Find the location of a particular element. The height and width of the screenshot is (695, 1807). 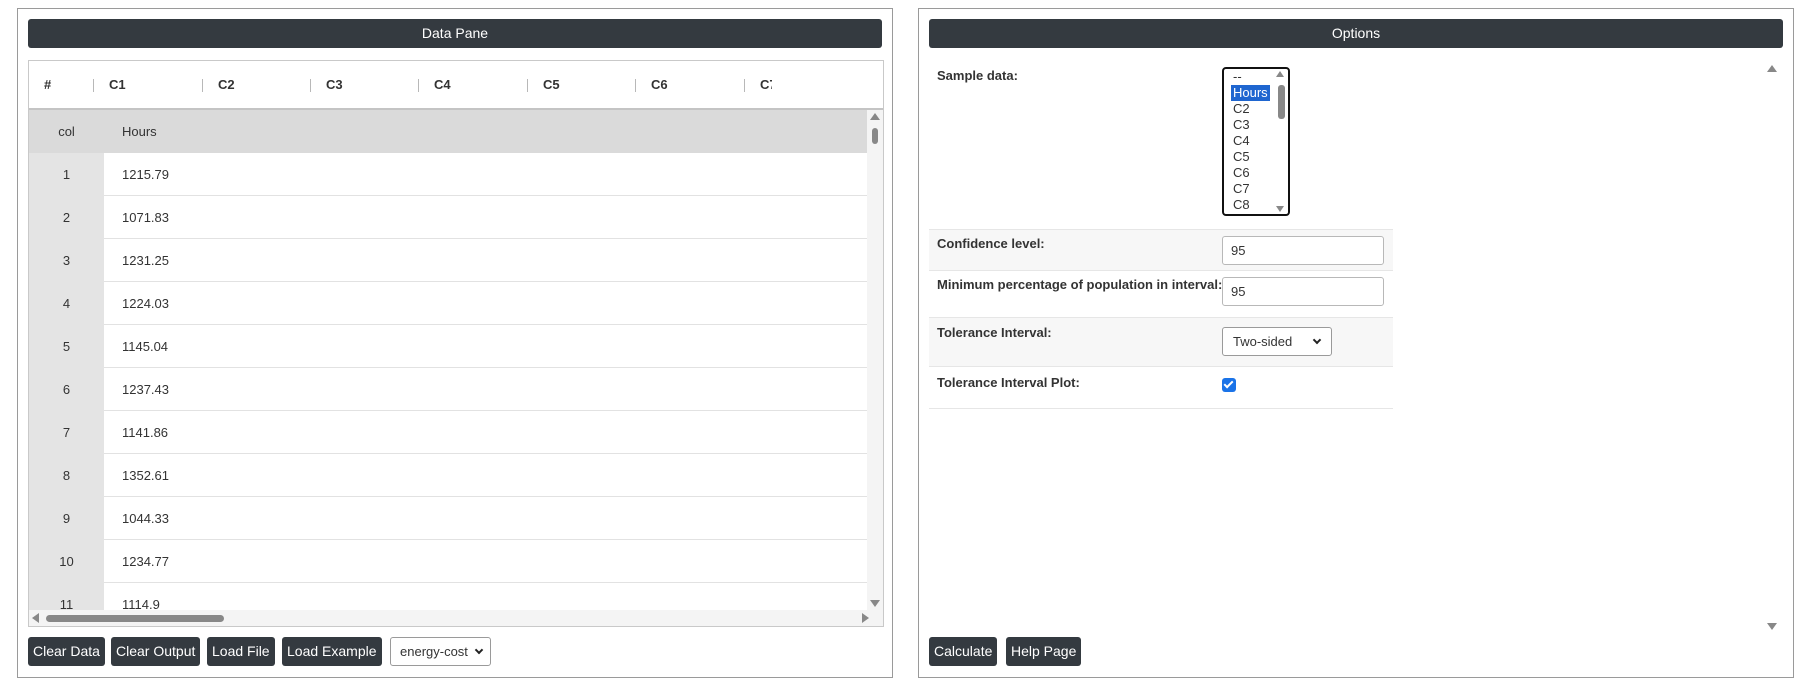

data-cell: 1071.83 is located at coordinates (145, 217).